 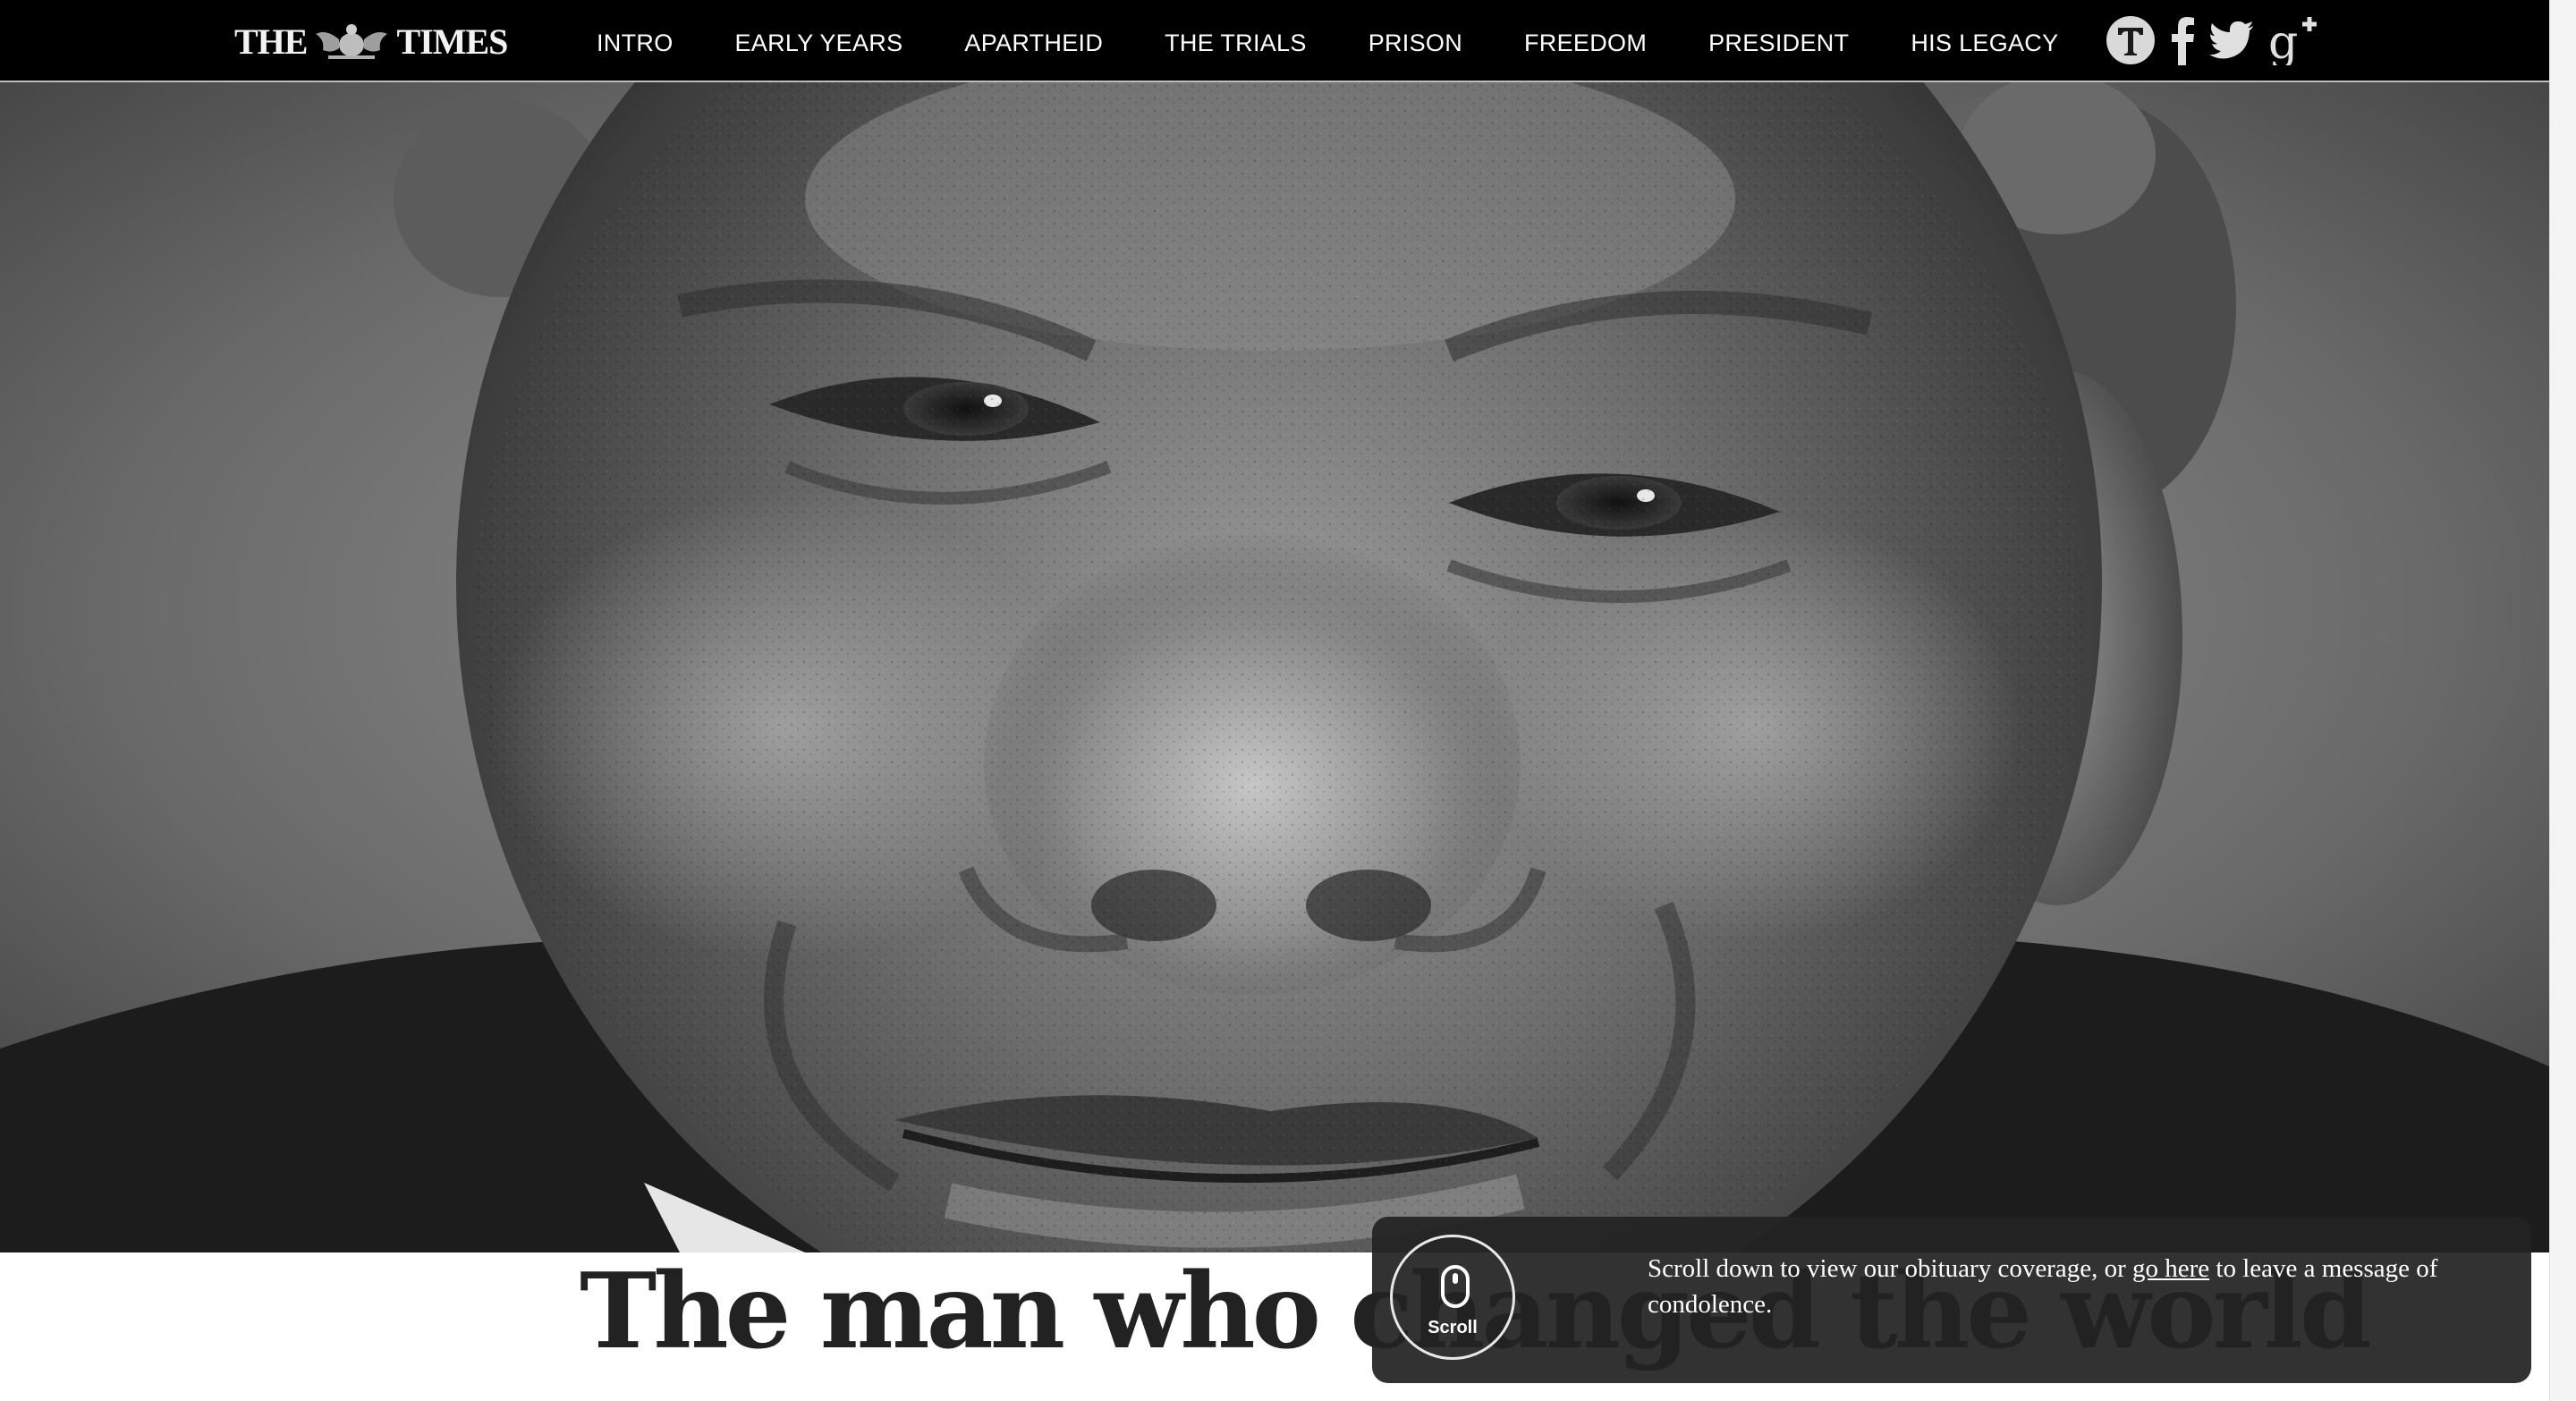 I want to click on nav-item-intro: INTRO, so click(x=635, y=43).